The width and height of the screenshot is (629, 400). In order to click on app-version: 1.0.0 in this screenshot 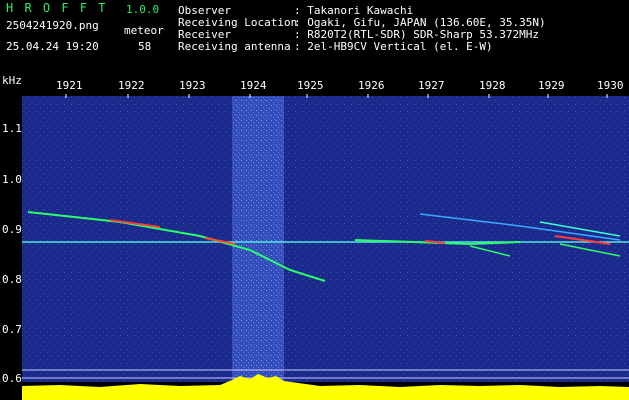, I will do `click(143, 9)`.